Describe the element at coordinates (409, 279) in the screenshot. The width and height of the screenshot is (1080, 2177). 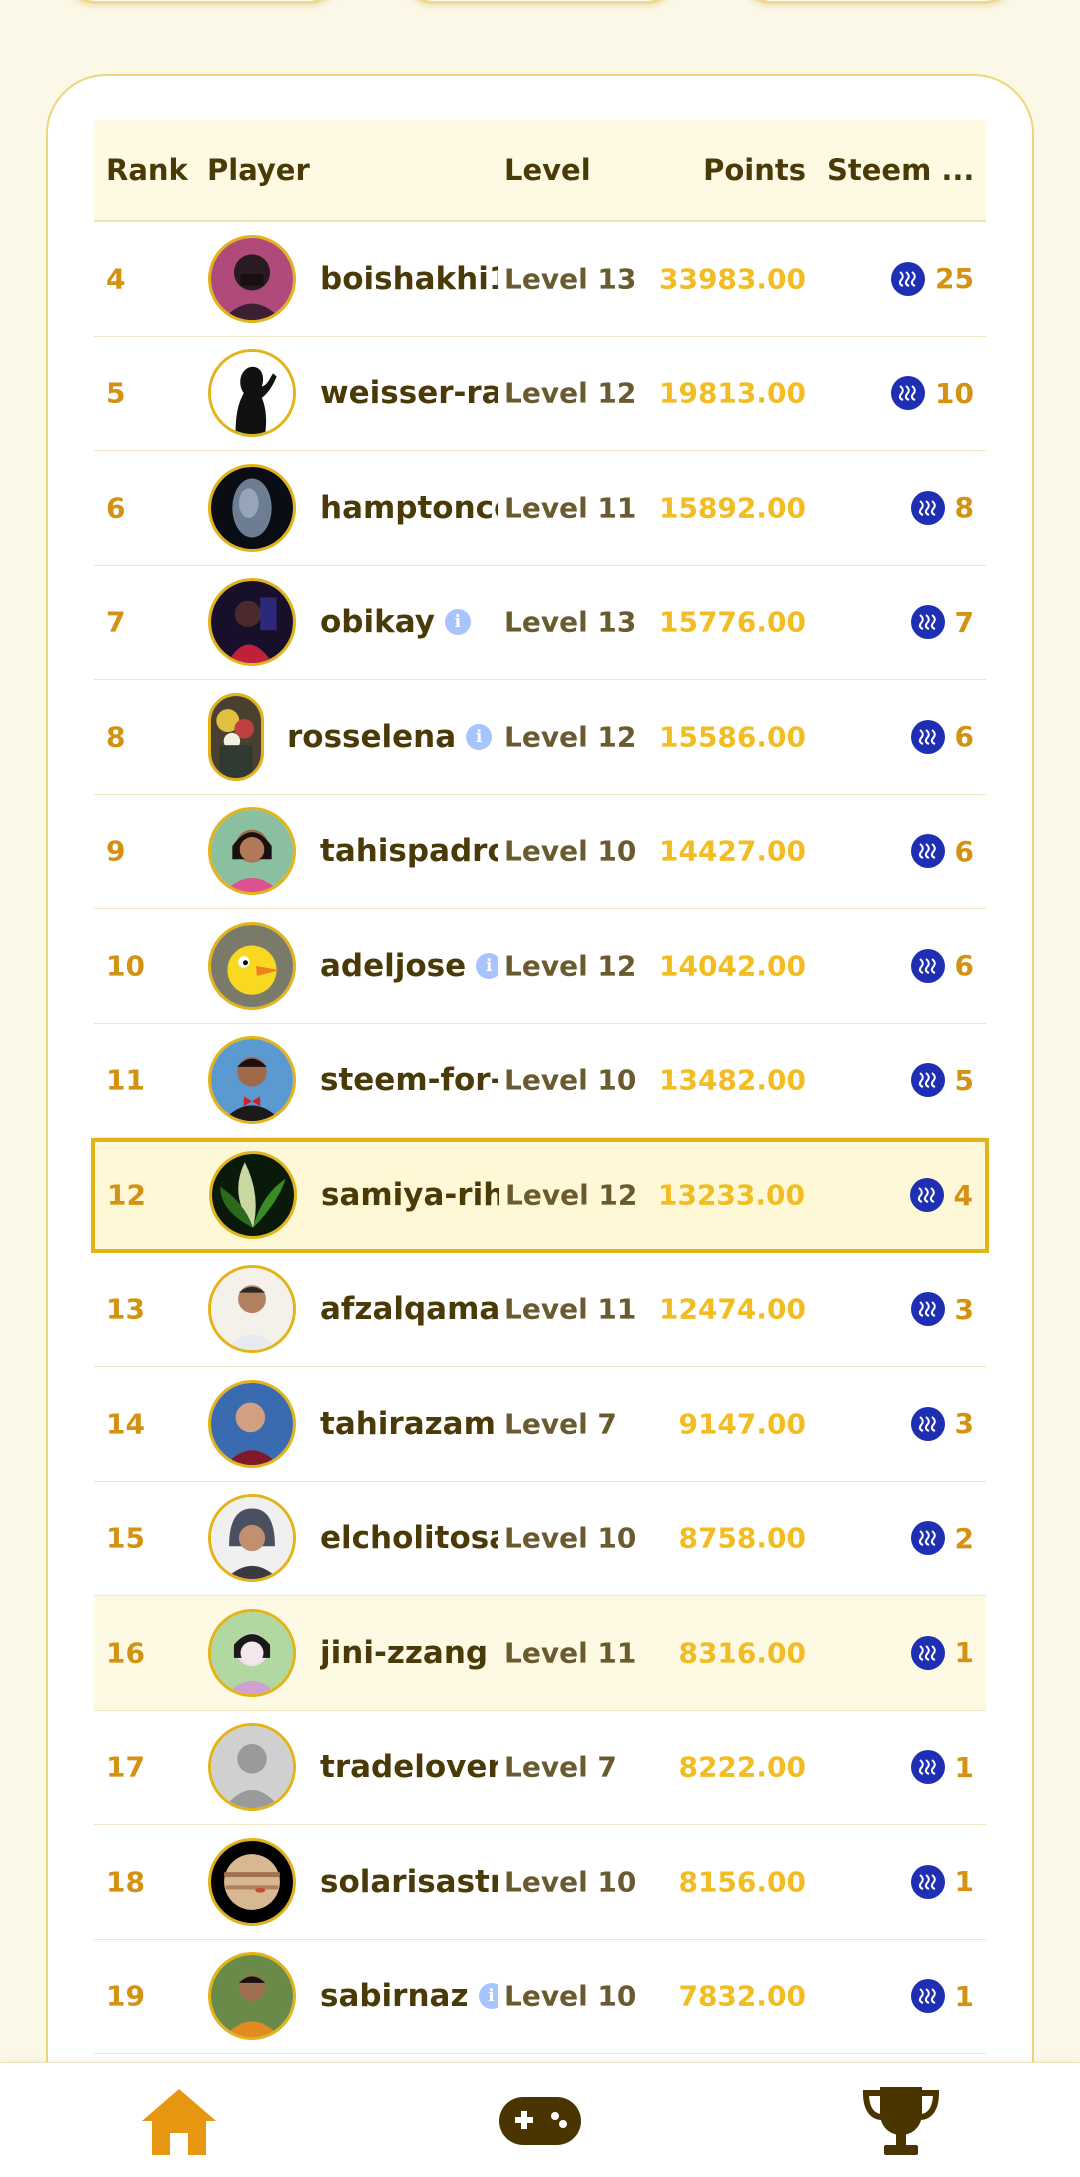
I see `player-name: boishakhi12` at that location.